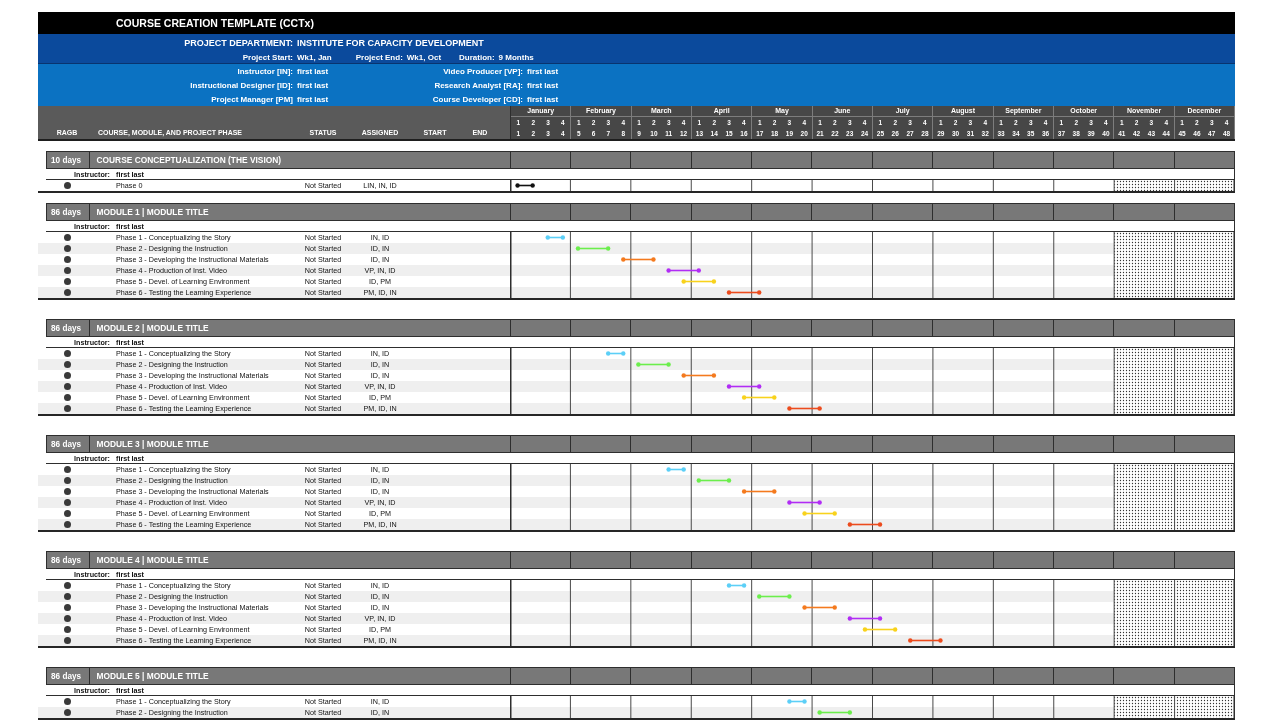  What do you see at coordinates (66, 160) in the screenshot?
I see `duration-label: 10 days` at bounding box center [66, 160].